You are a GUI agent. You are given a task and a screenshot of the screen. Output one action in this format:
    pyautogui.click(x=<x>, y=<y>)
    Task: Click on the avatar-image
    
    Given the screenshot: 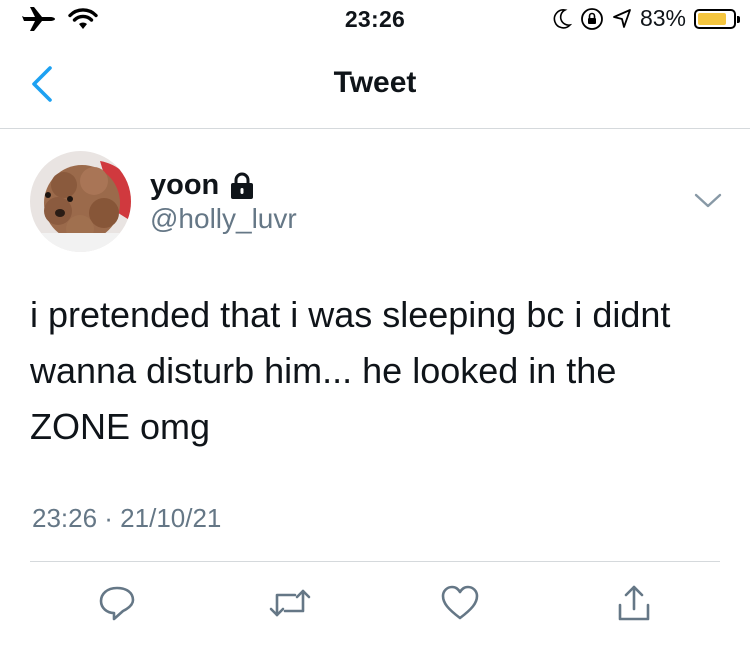 What is the action you would take?
    pyautogui.click(x=80, y=201)
    